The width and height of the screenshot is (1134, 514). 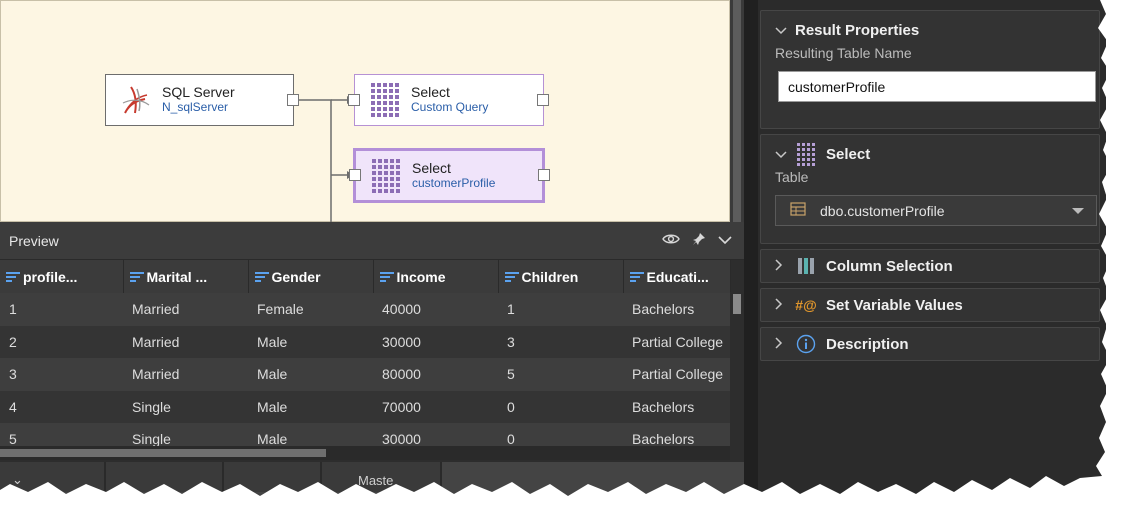 What do you see at coordinates (1078, 210) in the screenshot?
I see `dropdown-caret-icon` at bounding box center [1078, 210].